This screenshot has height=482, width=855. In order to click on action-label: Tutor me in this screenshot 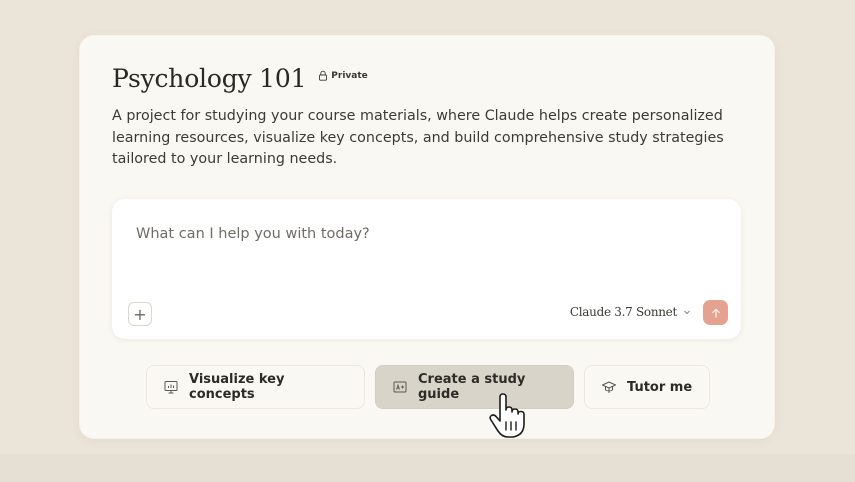, I will do `click(660, 387)`.